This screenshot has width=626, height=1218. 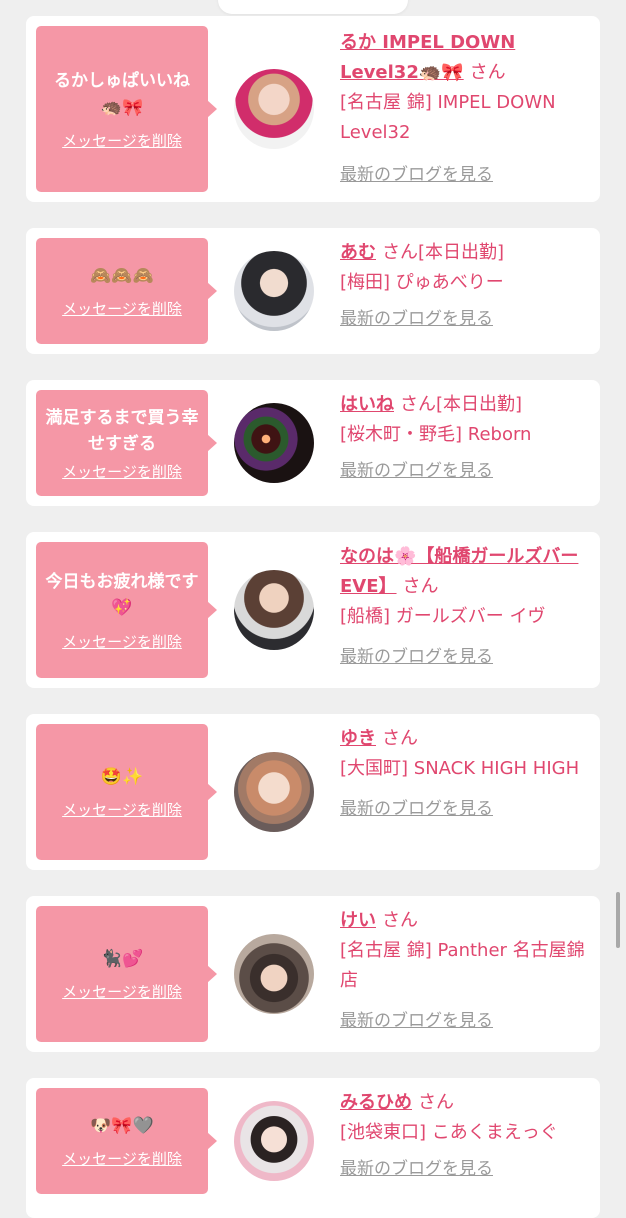 What do you see at coordinates (126, 974) in the screenshot?
I see `message-bubble: 🐈‍⬛💕 メッセージを削除` at bounding box center [126, 974].